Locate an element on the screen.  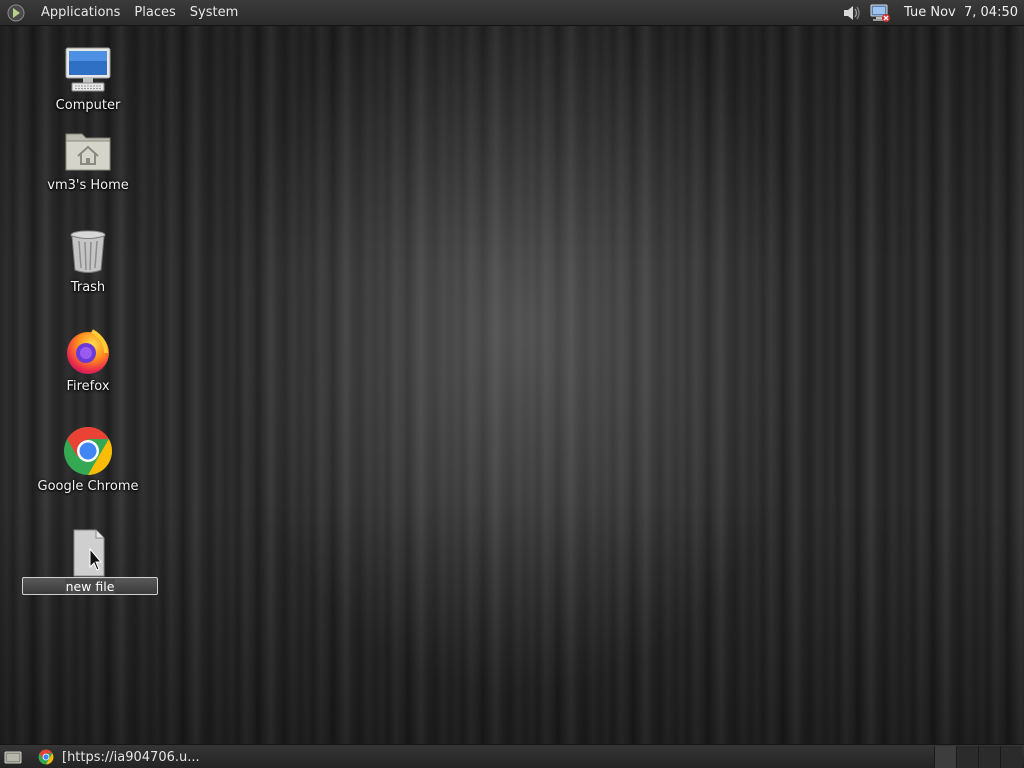
desktop-icon-label: Trash is located at coordinates (88, 287).